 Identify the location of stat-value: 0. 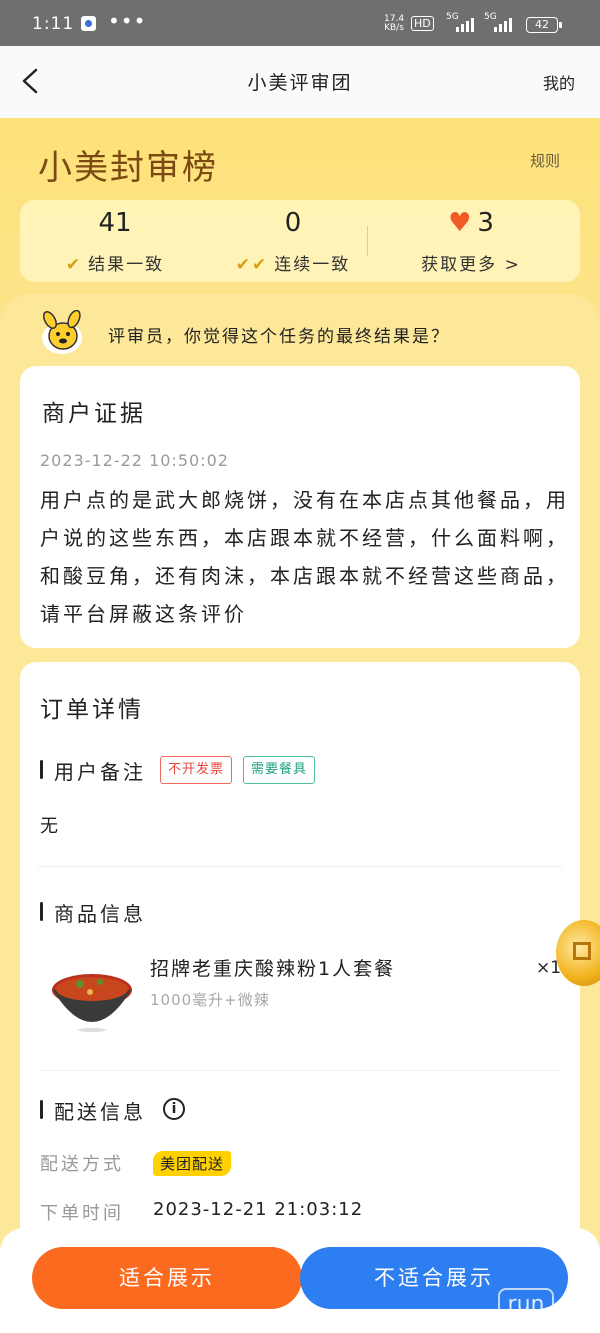
(293, 223).